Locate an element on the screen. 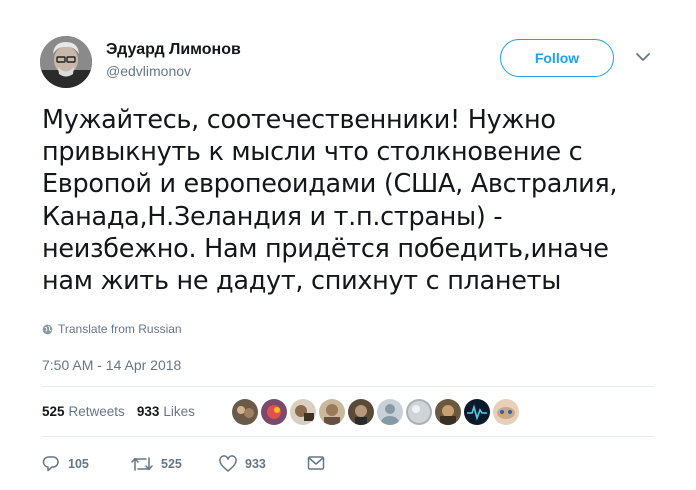  author-handle: @edvlimonov is located at coordinates (148, 71).